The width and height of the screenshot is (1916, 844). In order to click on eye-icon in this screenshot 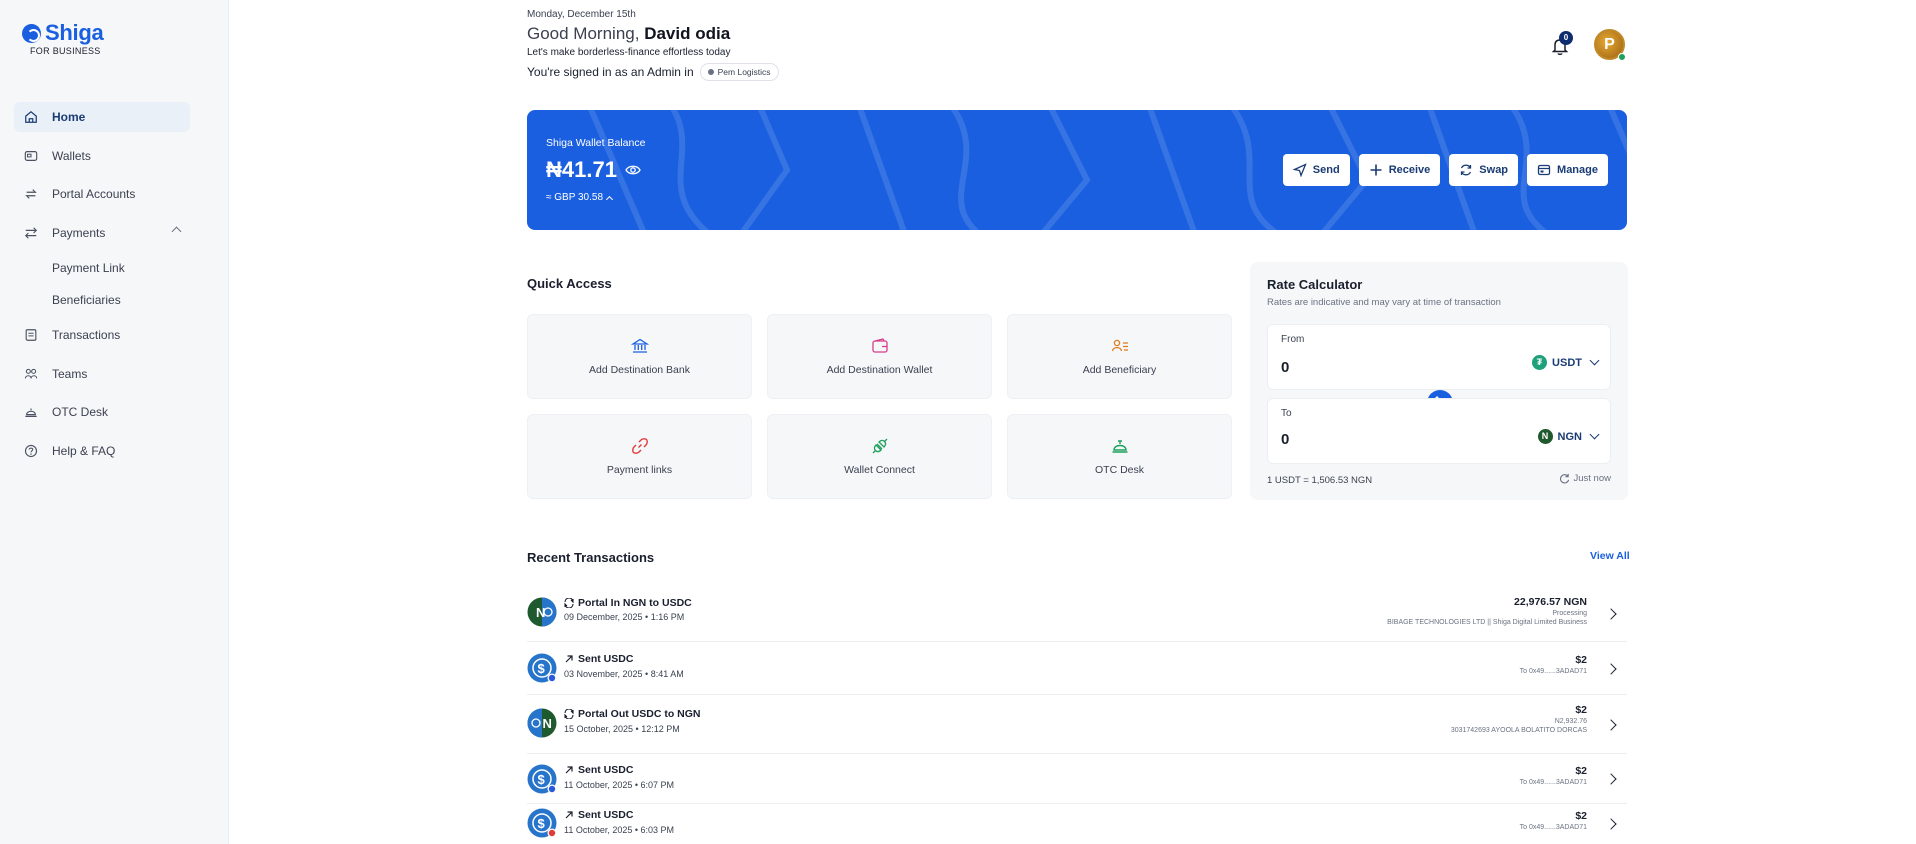, I will do `click(633, 170)`.